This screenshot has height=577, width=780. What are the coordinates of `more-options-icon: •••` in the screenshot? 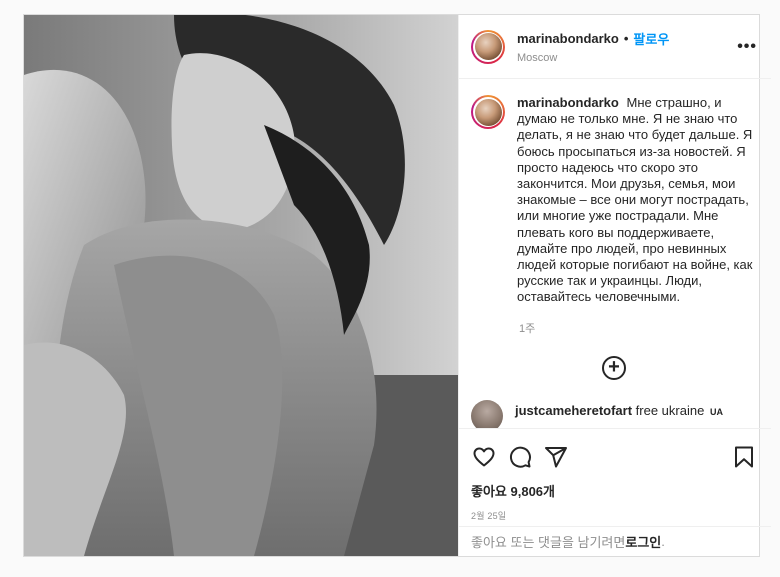 It's located at (747, 47).